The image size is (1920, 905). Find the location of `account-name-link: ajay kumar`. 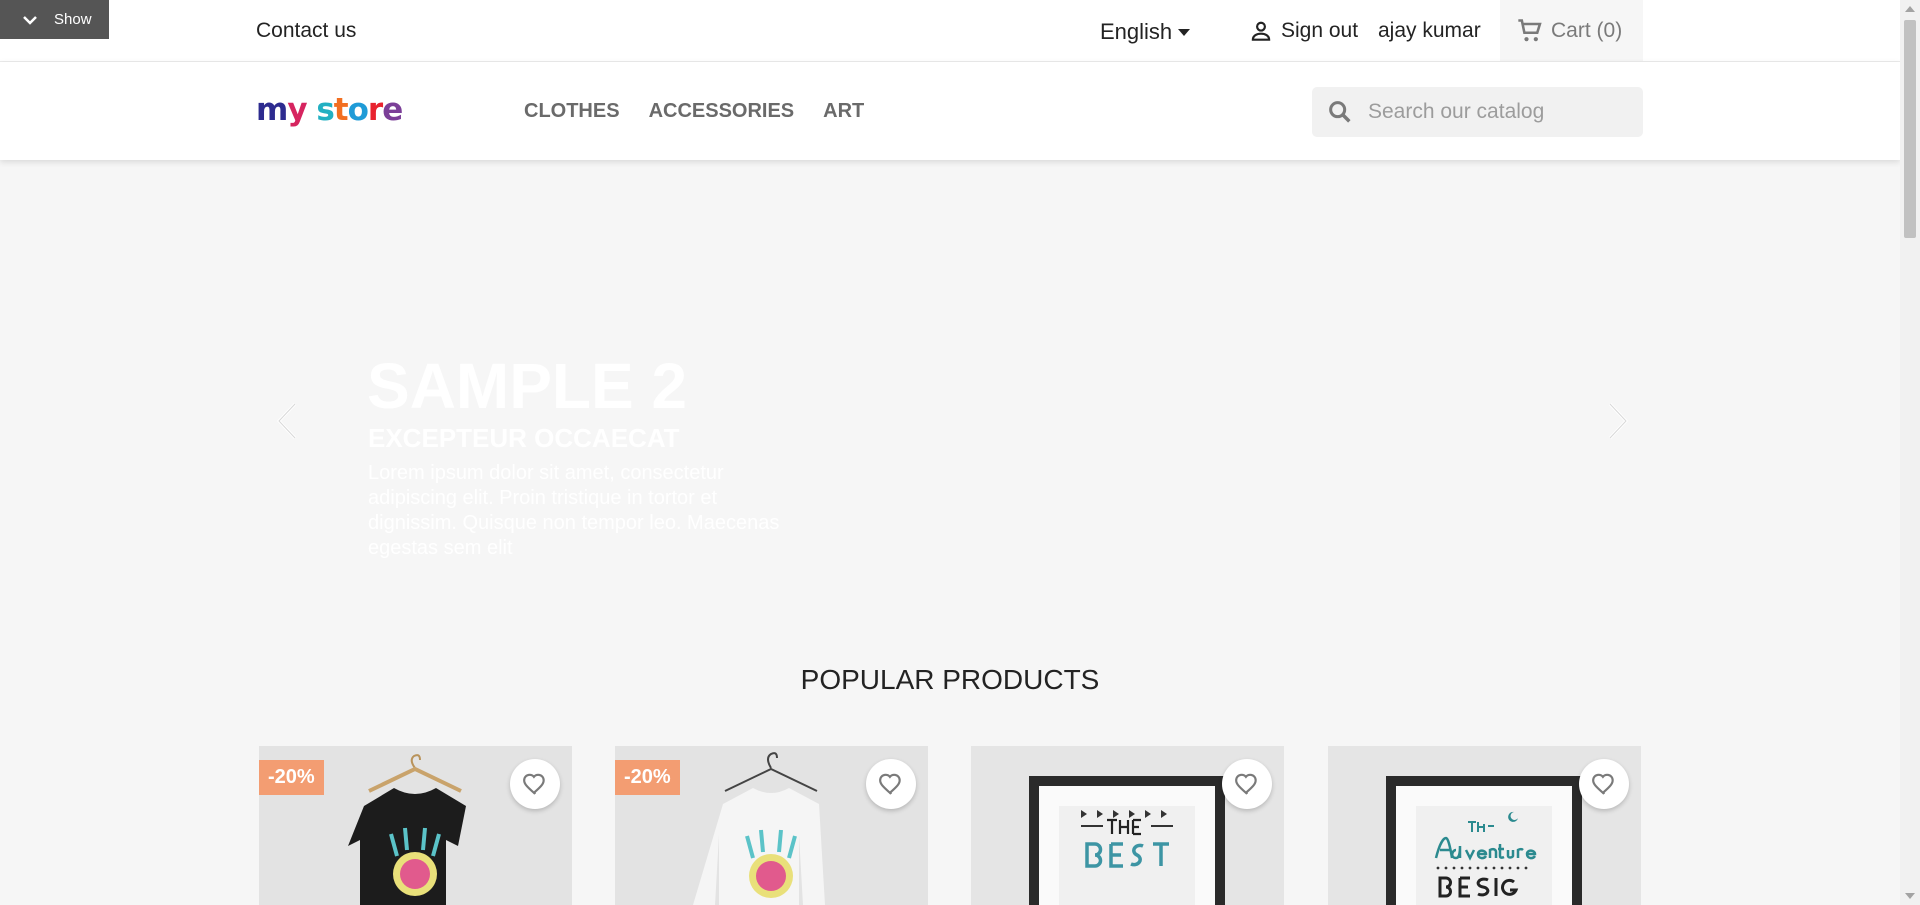

account-name-link: ajay kumar is located at coordinates (1429, 31).